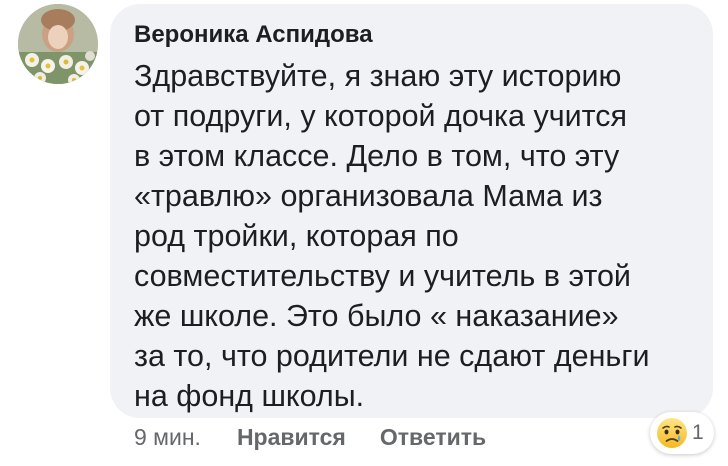 The image size is (728, 466). What do you see at coordinates (291, 437) in the screenshot?
I see `like-button: Нравится` at bounding box center [291, 437].